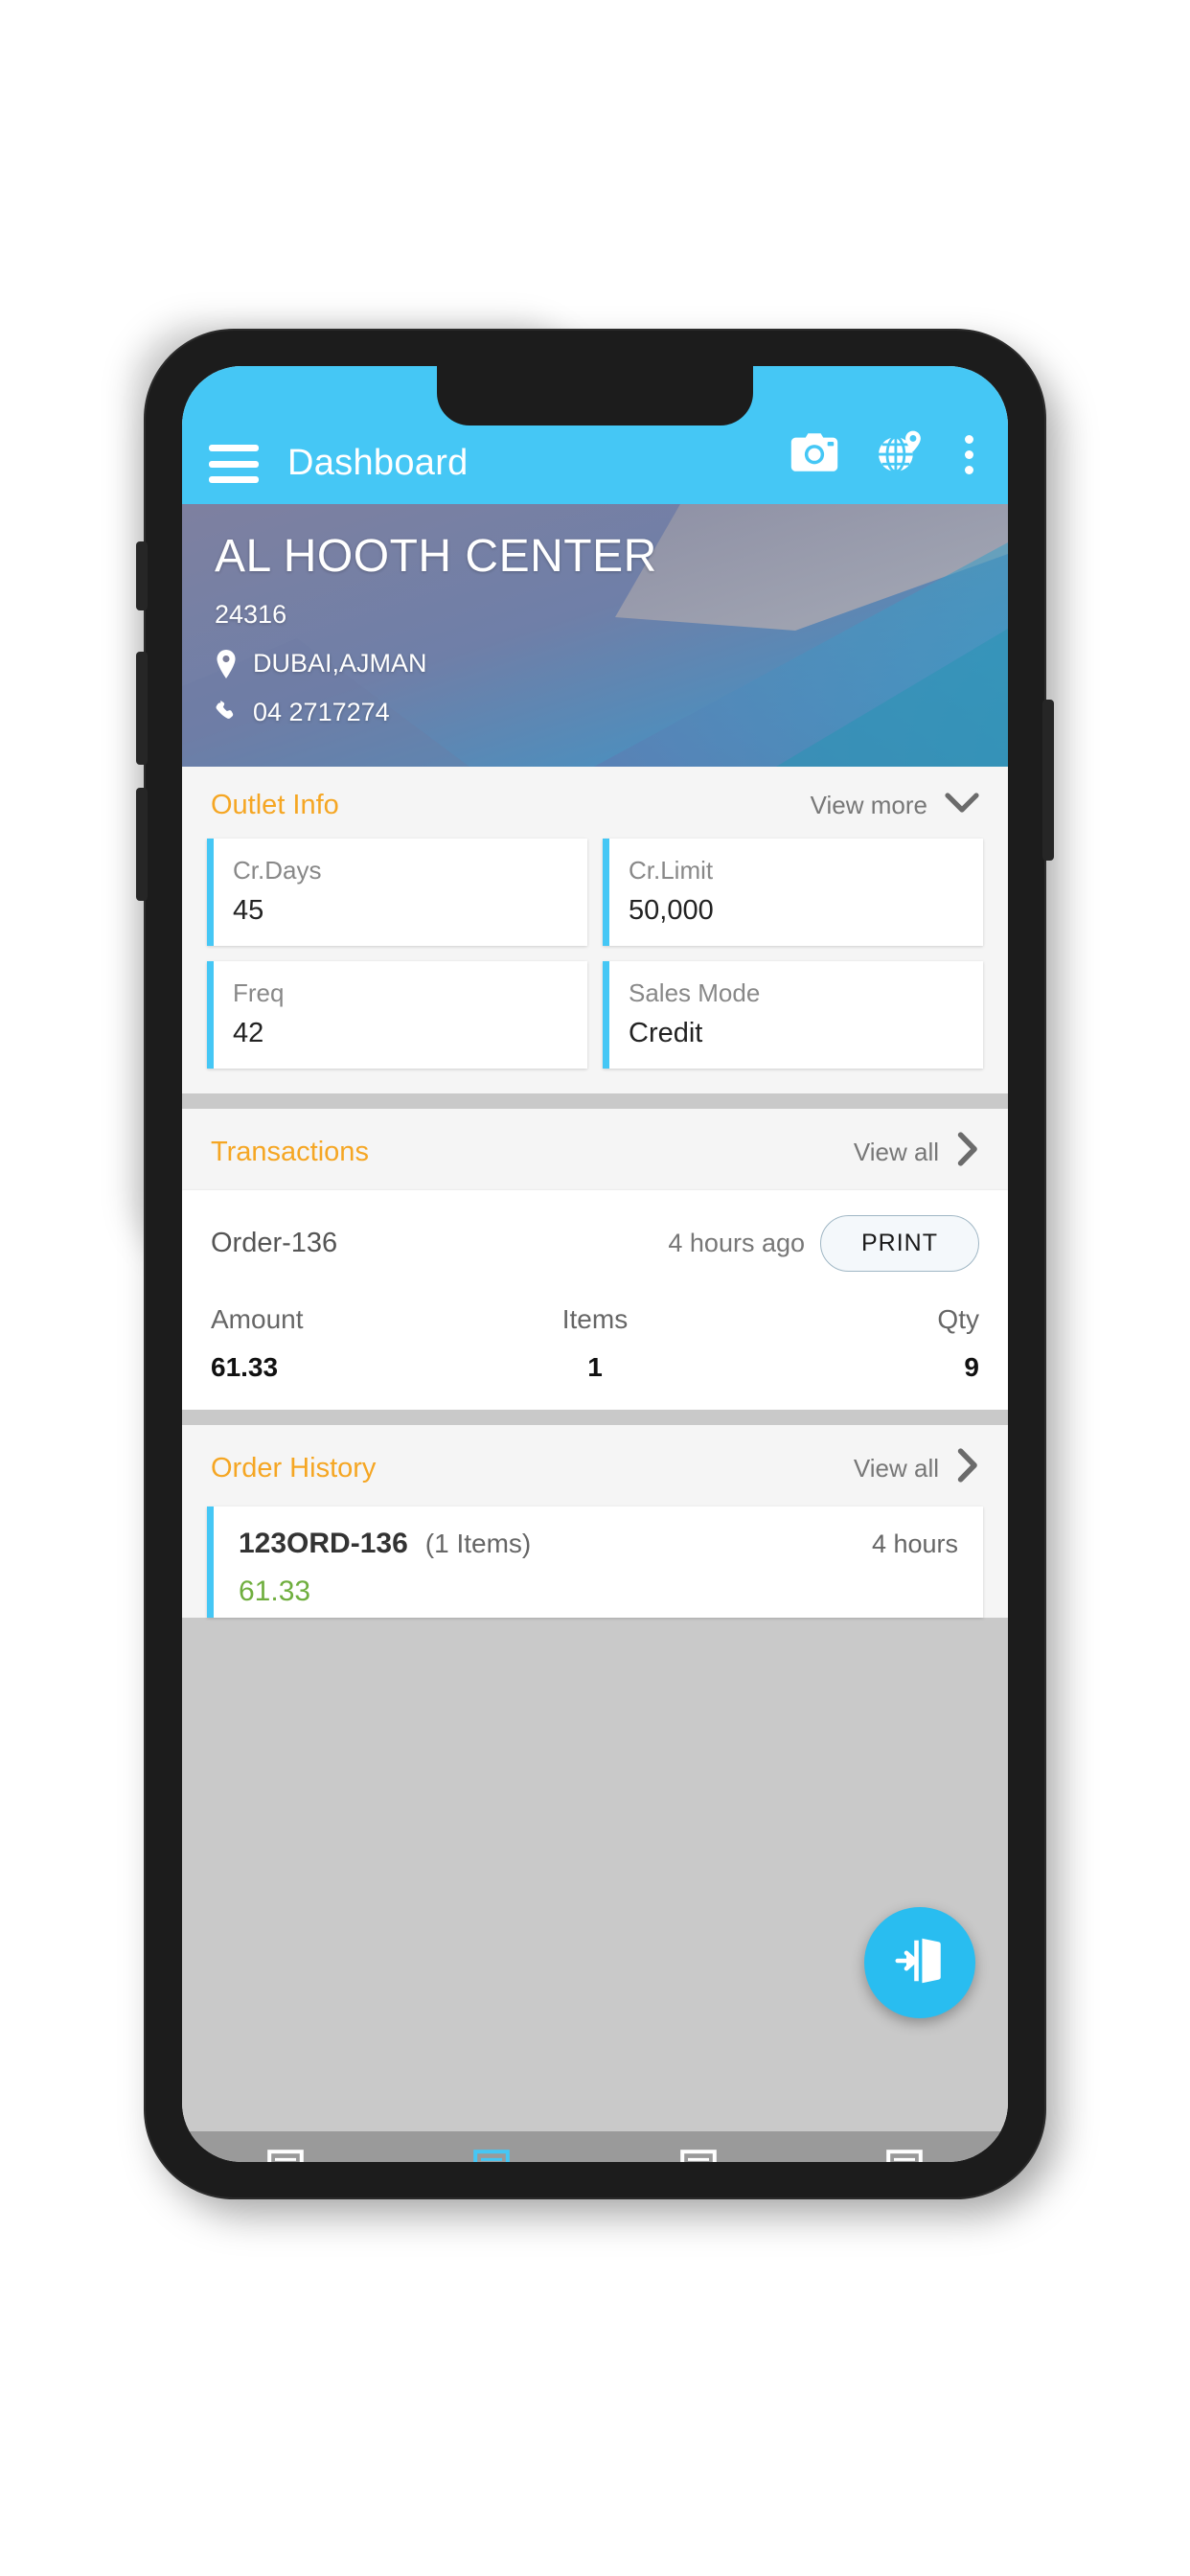  I want to click on order-history-time-ago: 4 hours, so click(915, 1544).